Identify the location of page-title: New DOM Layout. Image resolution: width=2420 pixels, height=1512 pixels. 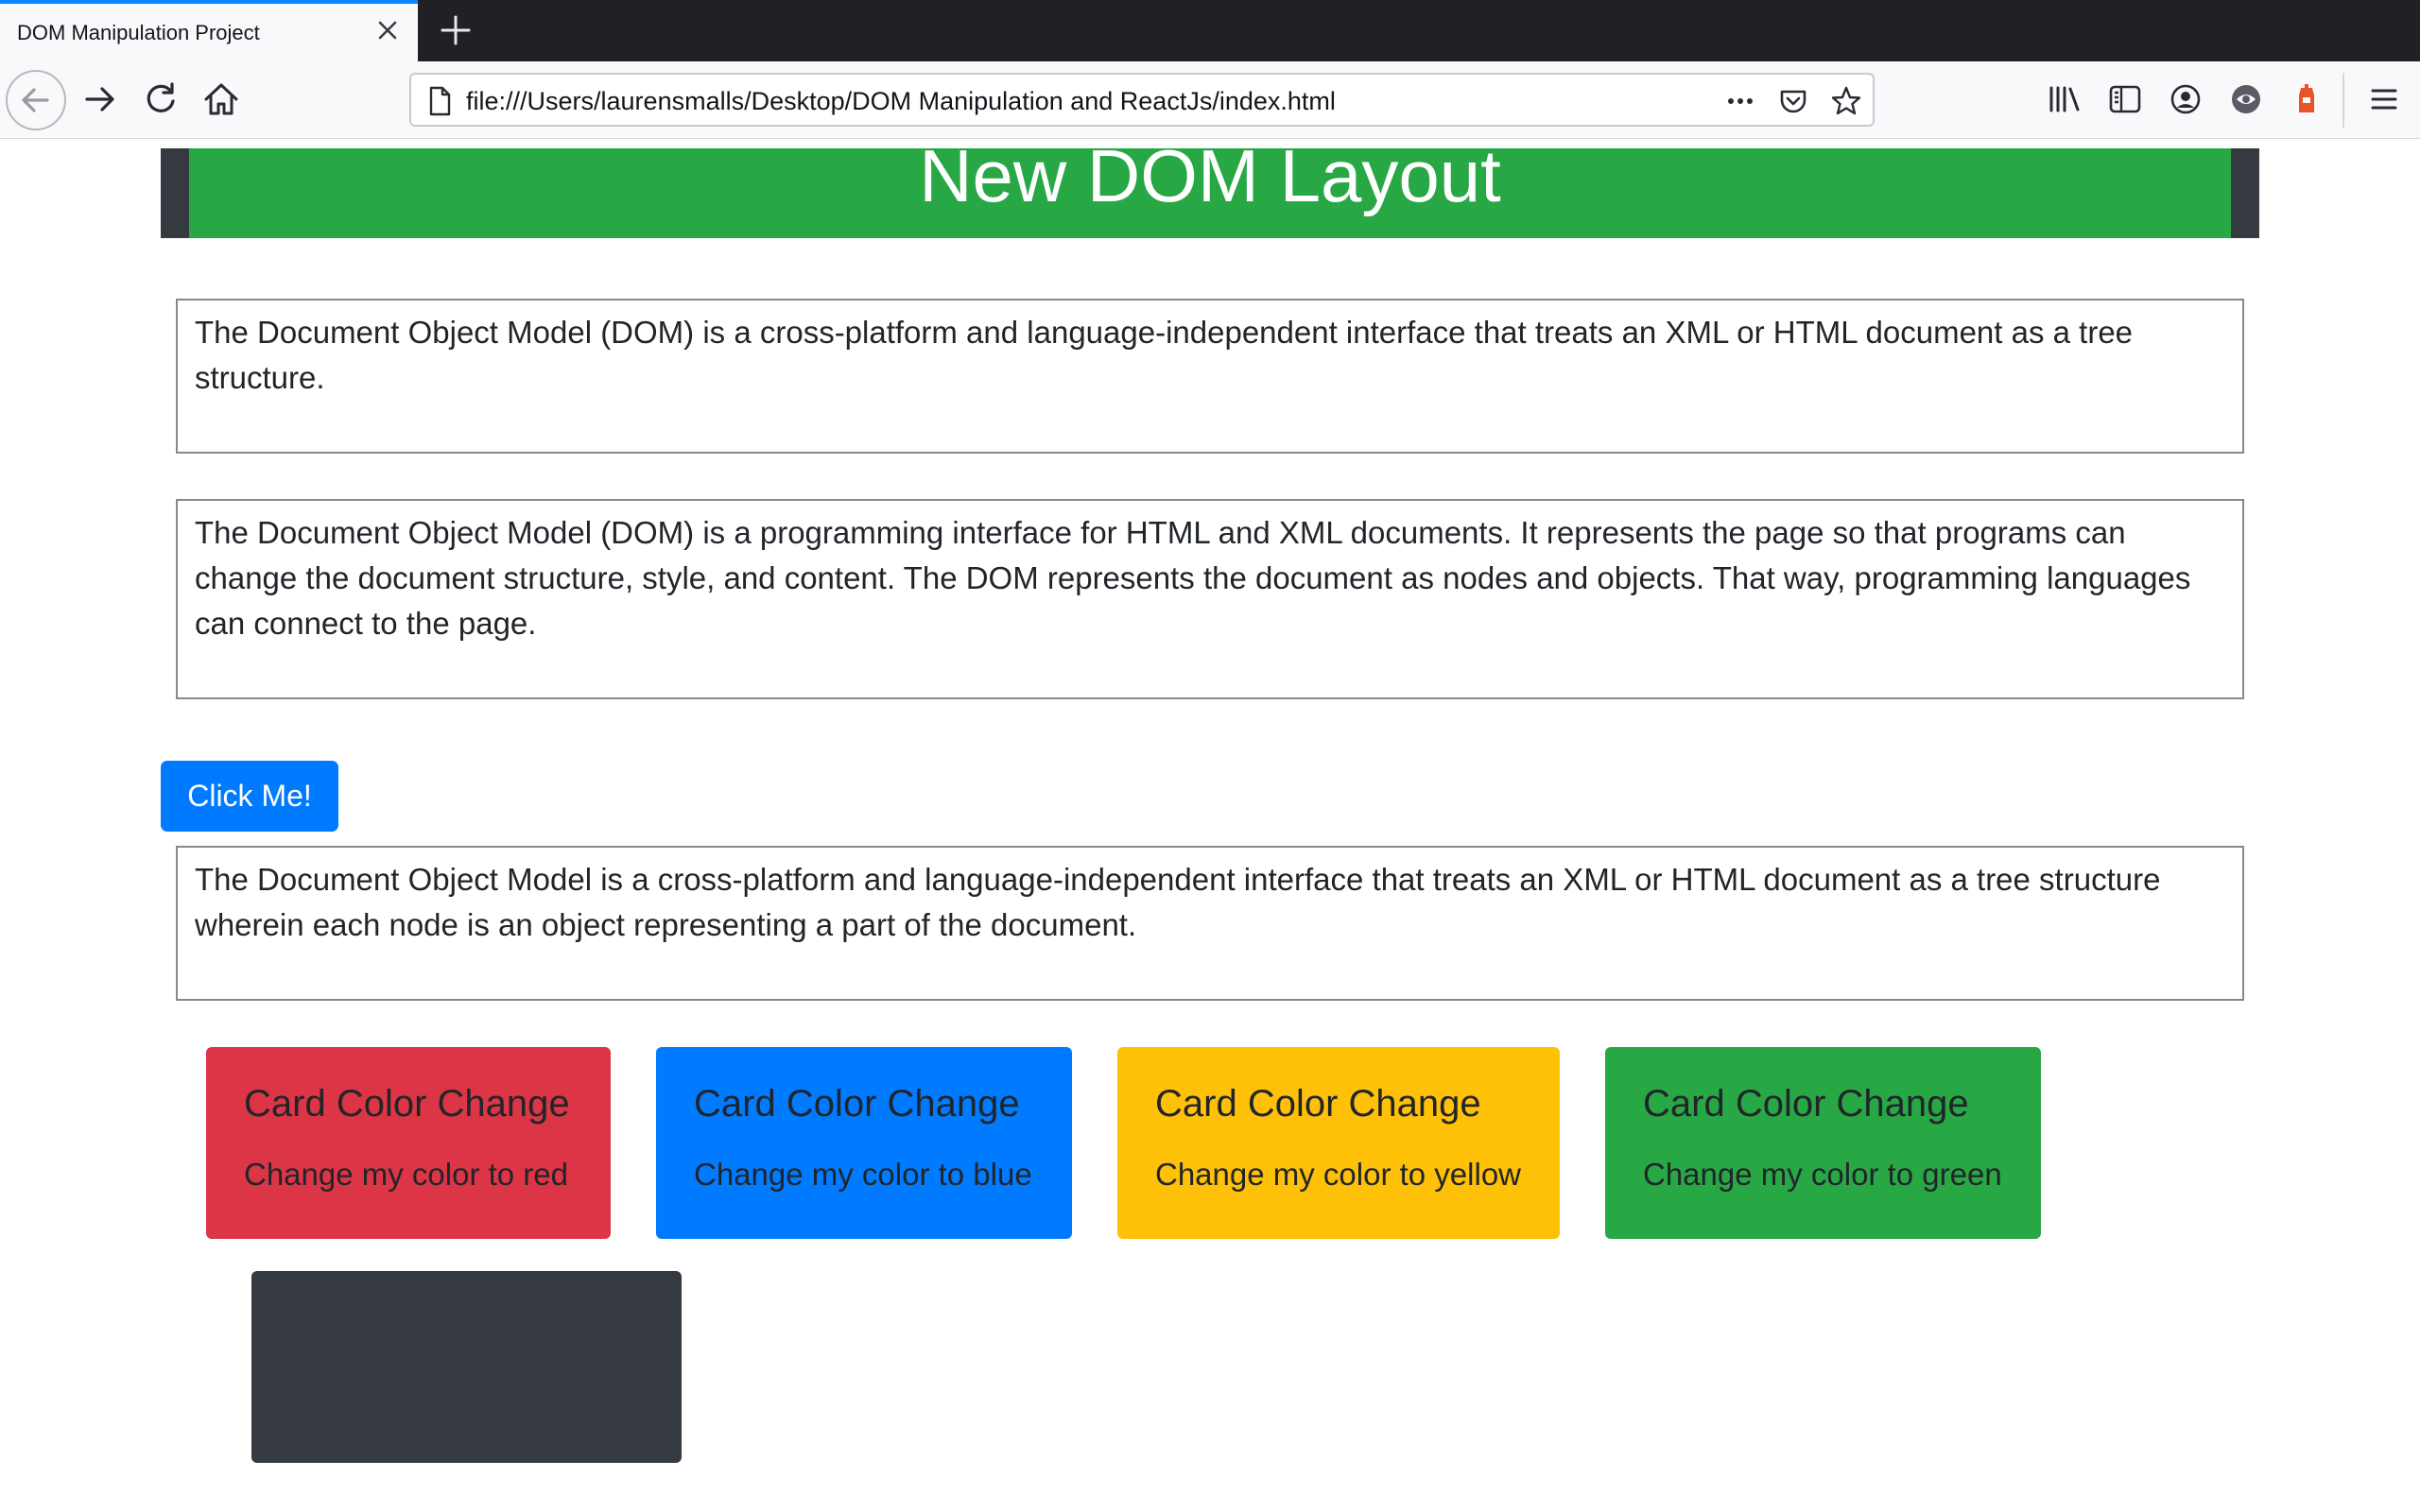
(1210, 175).